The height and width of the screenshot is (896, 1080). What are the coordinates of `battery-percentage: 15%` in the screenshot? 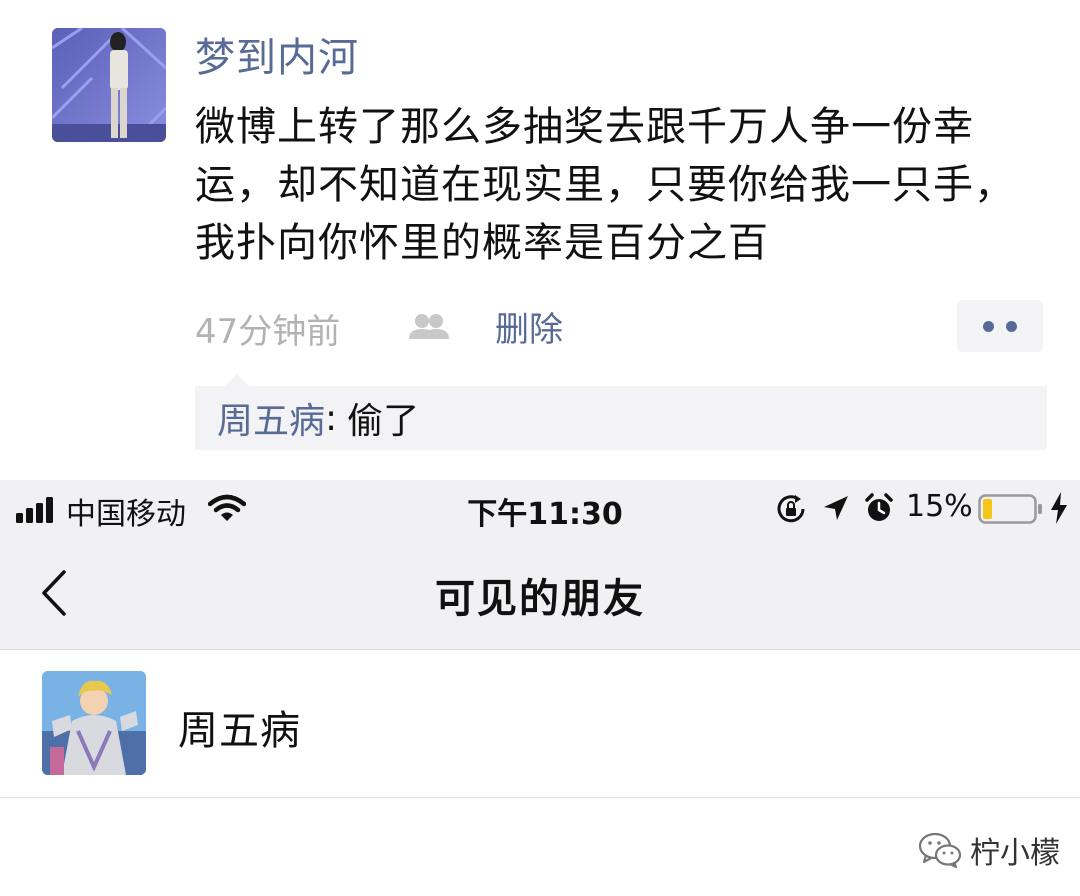 It's located at (939, 506).